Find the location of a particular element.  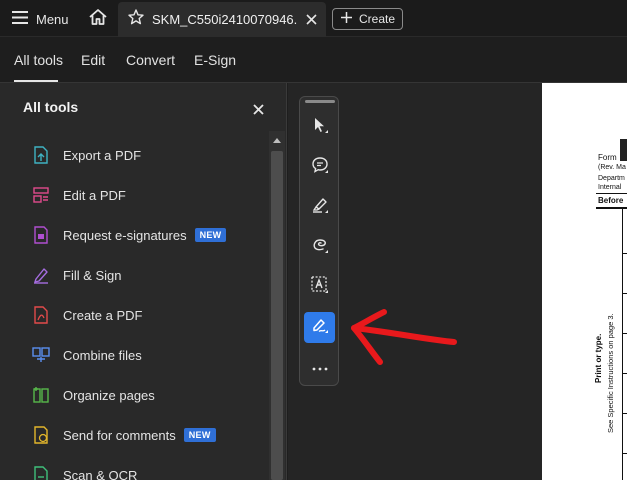

draw-freehand-icon is located at coordinates (320, 247).